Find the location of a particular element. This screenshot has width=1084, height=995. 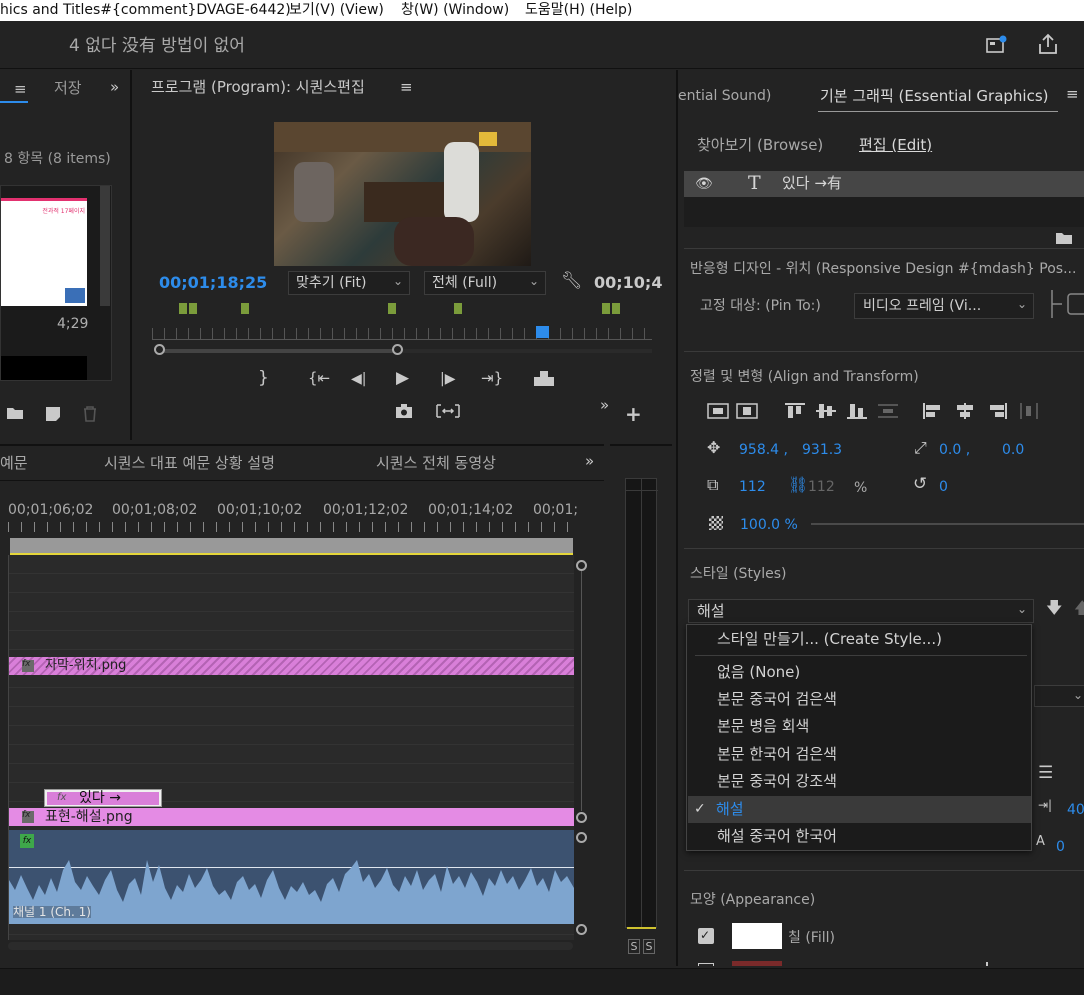

add-button-icon: + is located at coordinates (633, 414).